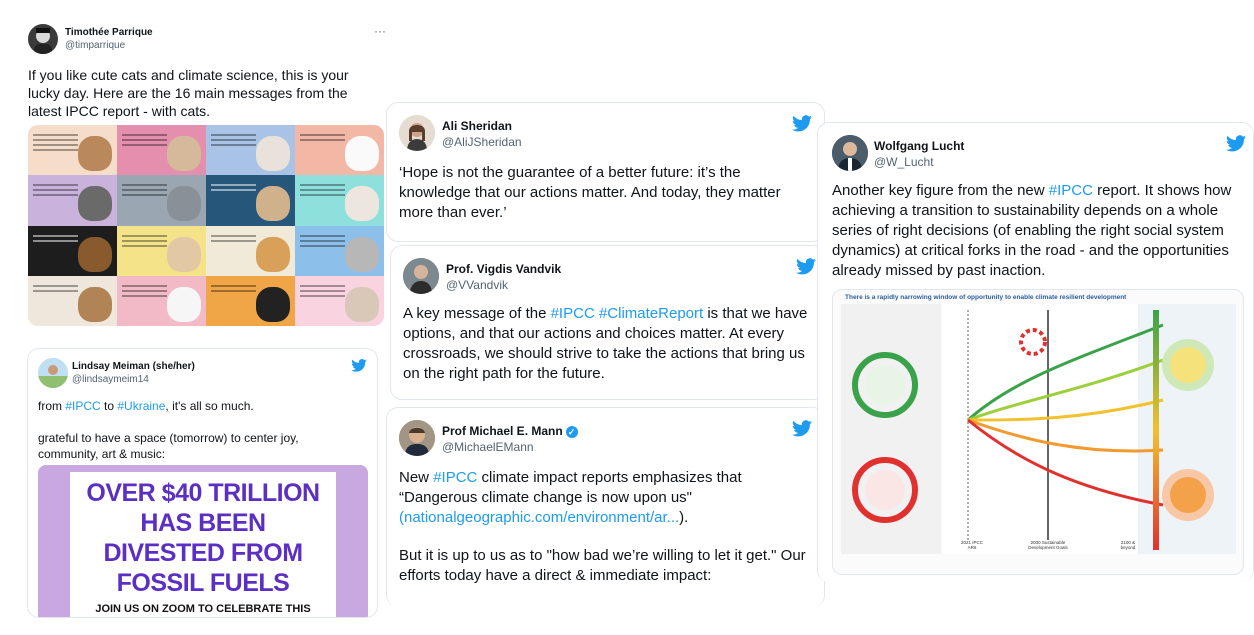  Describe the element at coordinates (109, 406) in the screenshot. I see `text-segment: to` at that location.